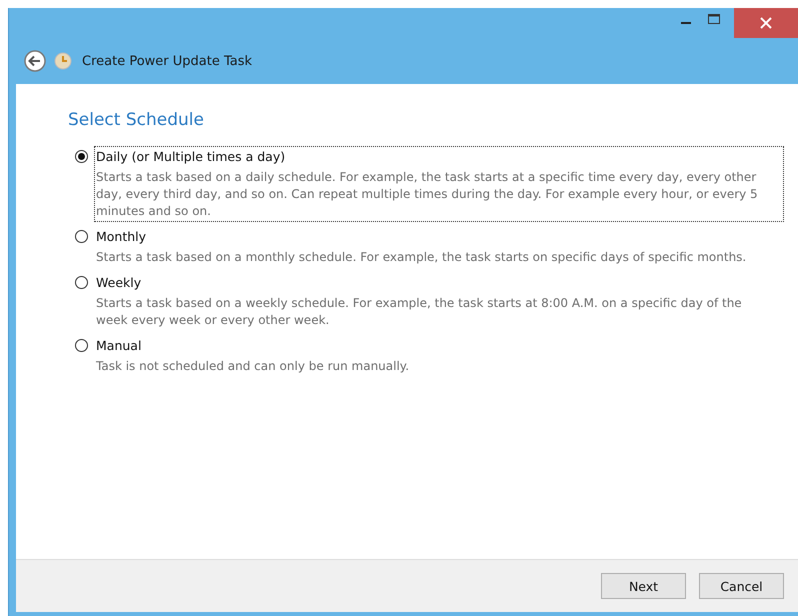 This screenshot has width=798, height=616. What do you see at coordinates (419, 312) in the screenshot?
I see `option-description: Starts a task based on a weekly schedule. For example, the task starts at 8:00 A.M. on a specific day of the week every week or every other week.` at bounding box center [419, 312].